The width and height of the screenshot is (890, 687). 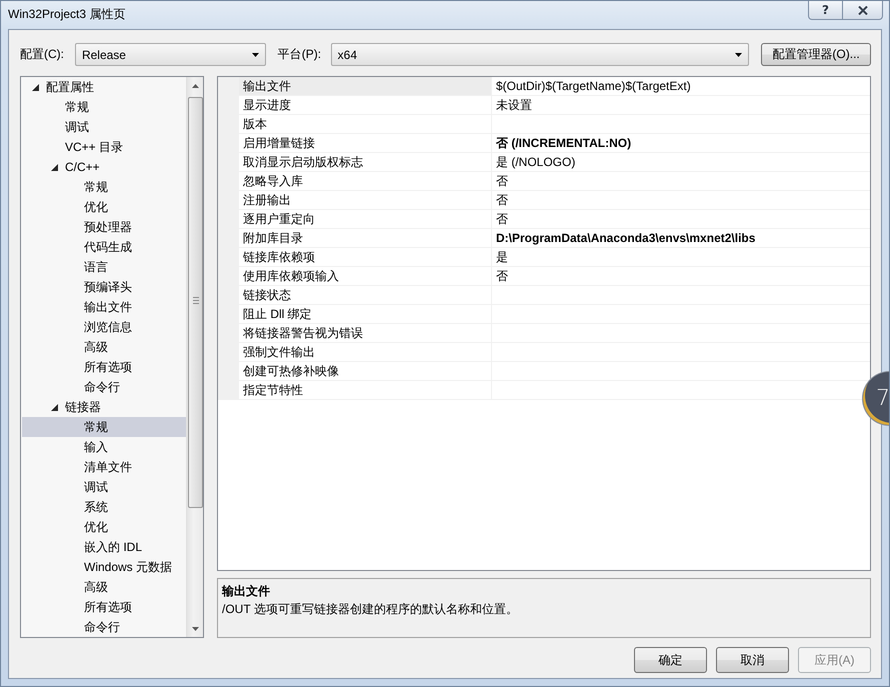 I want to click on property-name: 逐用户重定向, so click(x=365, y=219).